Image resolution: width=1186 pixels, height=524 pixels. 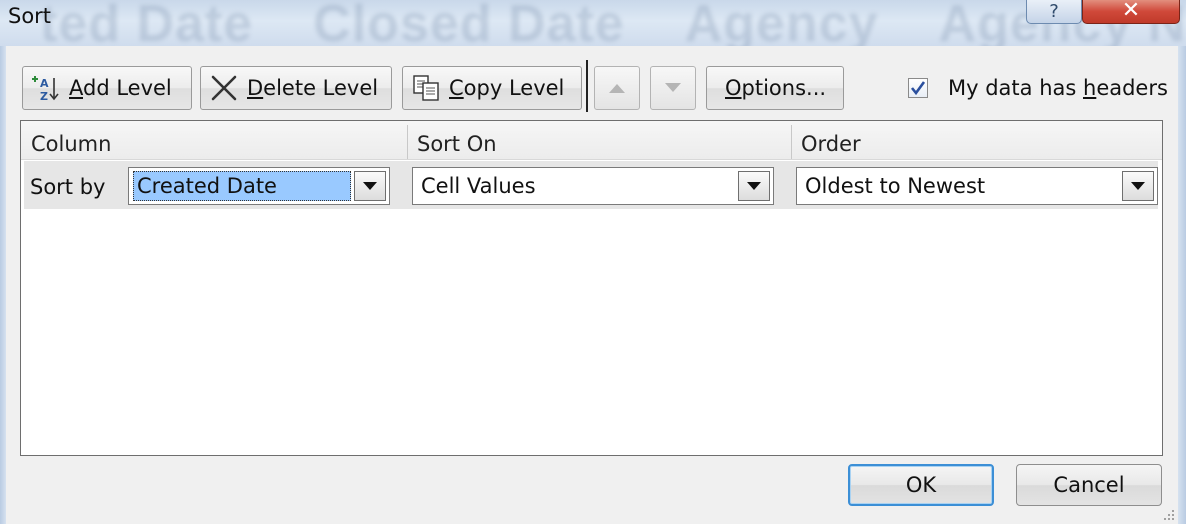 I want to click on headers-accesskey: h, so click(x=1090, y=88).